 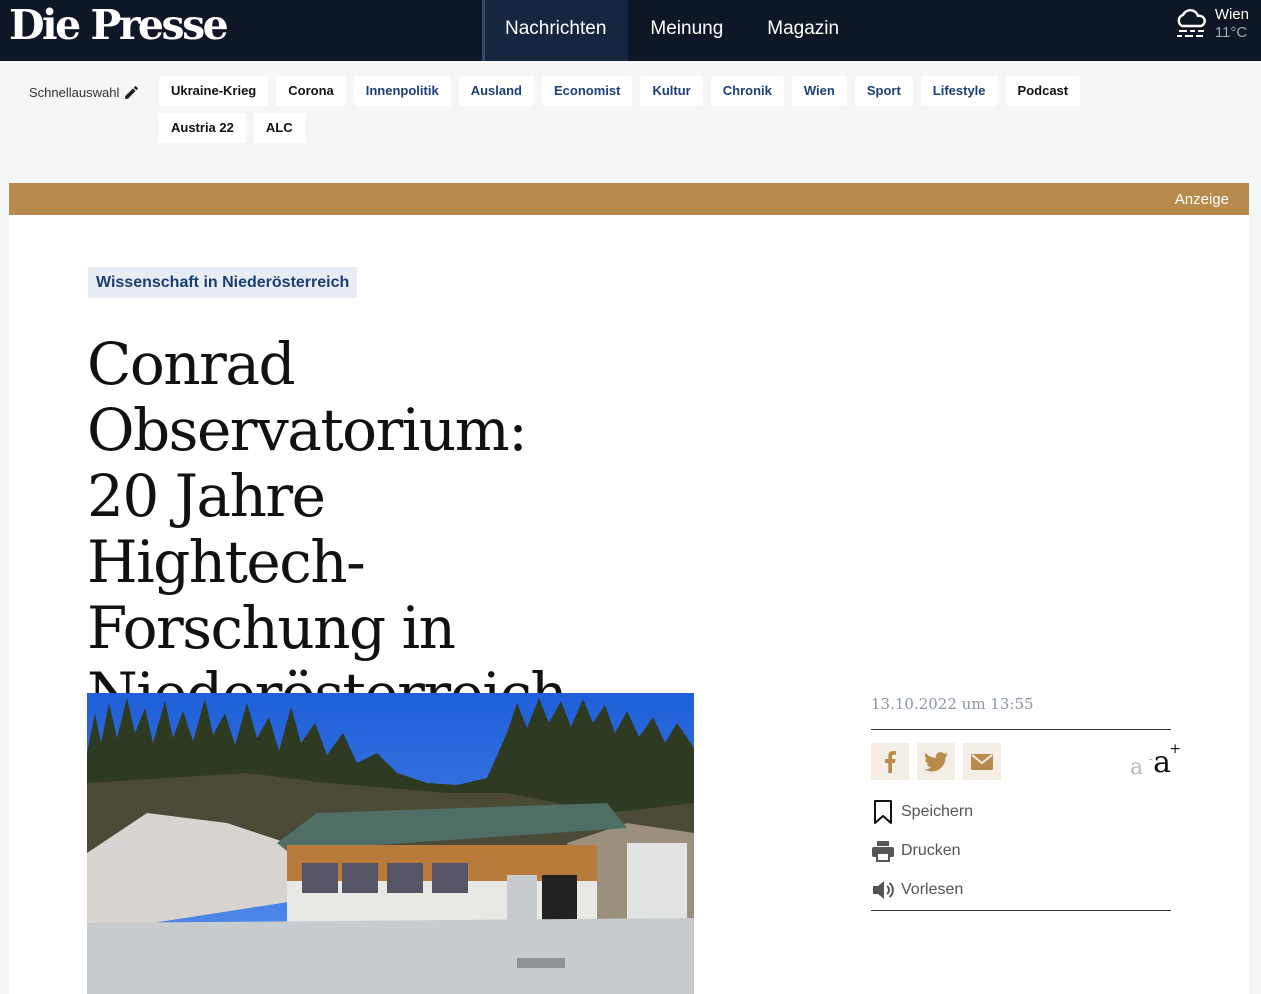 What do you see at coordinates (671, 91) in the screenshot?
I see `chip-kultur: Kultur` at bounding box center [671, 91].